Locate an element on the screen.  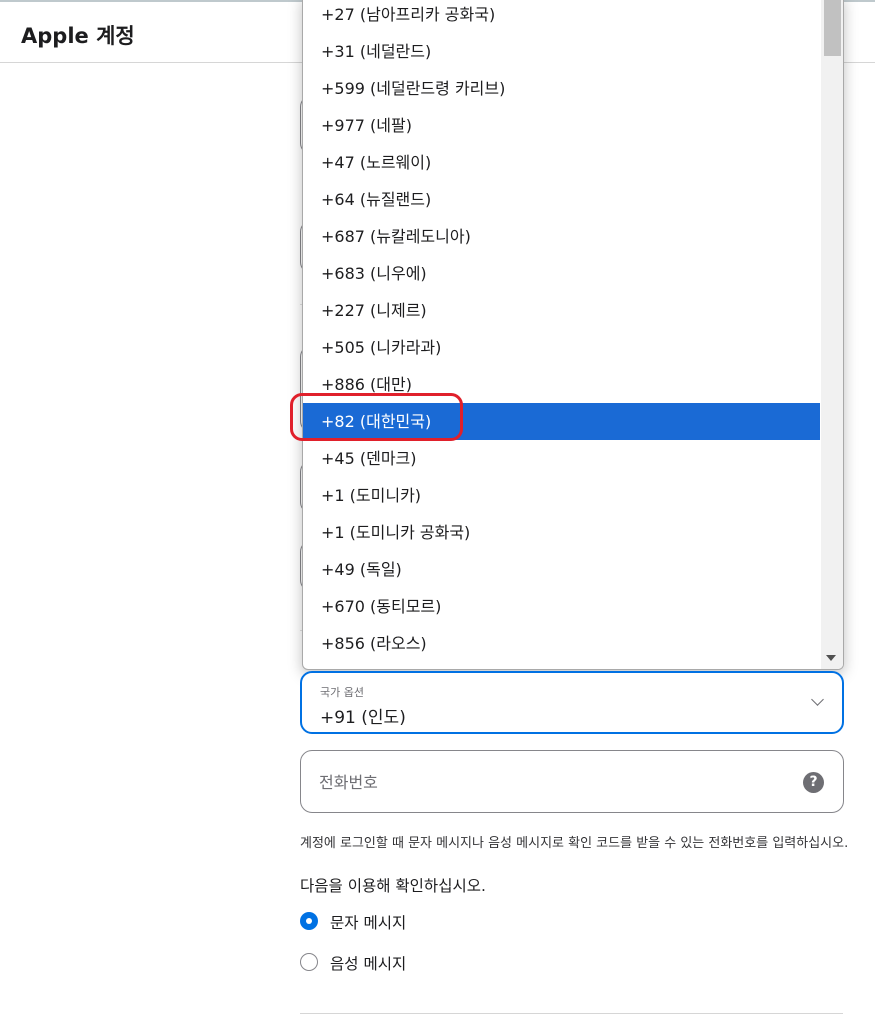
radio-label: 문자 메시지 is located at coordinates (368, 922).